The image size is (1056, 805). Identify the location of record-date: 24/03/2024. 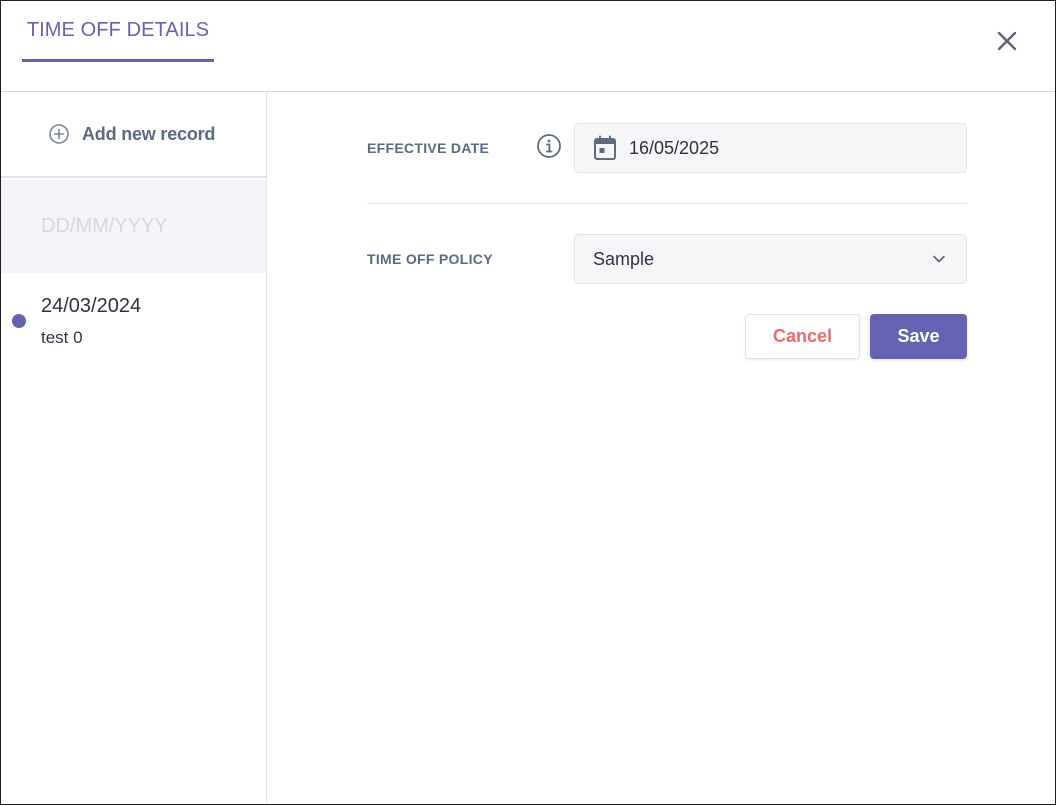
(91, 306).